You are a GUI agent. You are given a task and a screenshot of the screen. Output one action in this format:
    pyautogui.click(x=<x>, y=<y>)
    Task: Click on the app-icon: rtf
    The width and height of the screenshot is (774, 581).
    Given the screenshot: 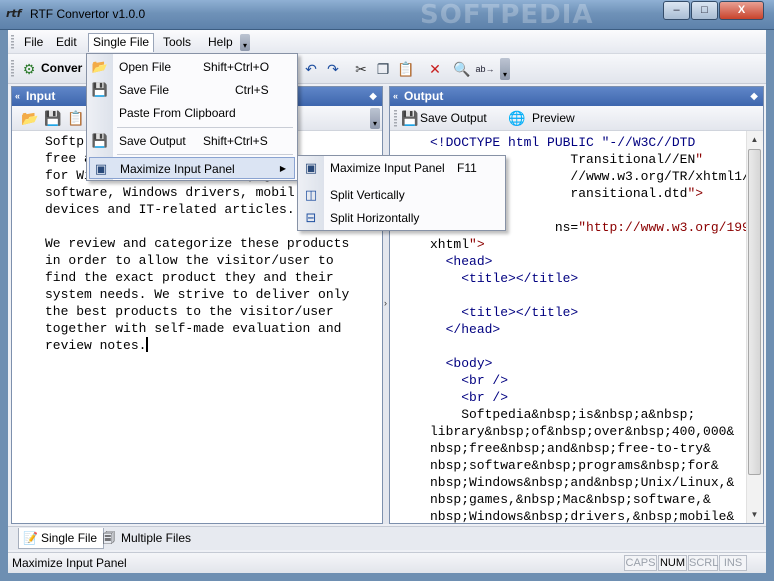 What is the action you would take?
    pyautogui.click(x=14, y=13)
    